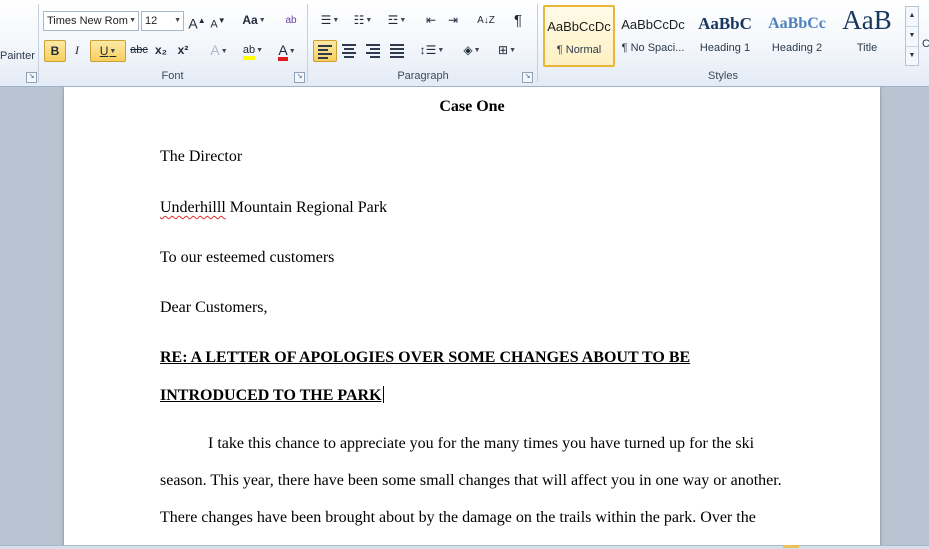 This screenshot has height=549, width=929. I want to click on strikethrough-icon: abc, so click(139, 50).